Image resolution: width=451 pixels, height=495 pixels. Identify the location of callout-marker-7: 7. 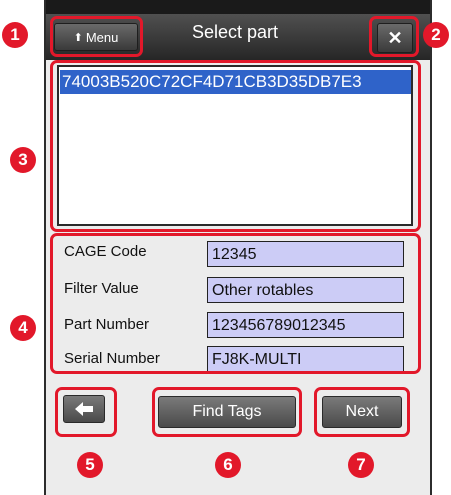
(361, 465).